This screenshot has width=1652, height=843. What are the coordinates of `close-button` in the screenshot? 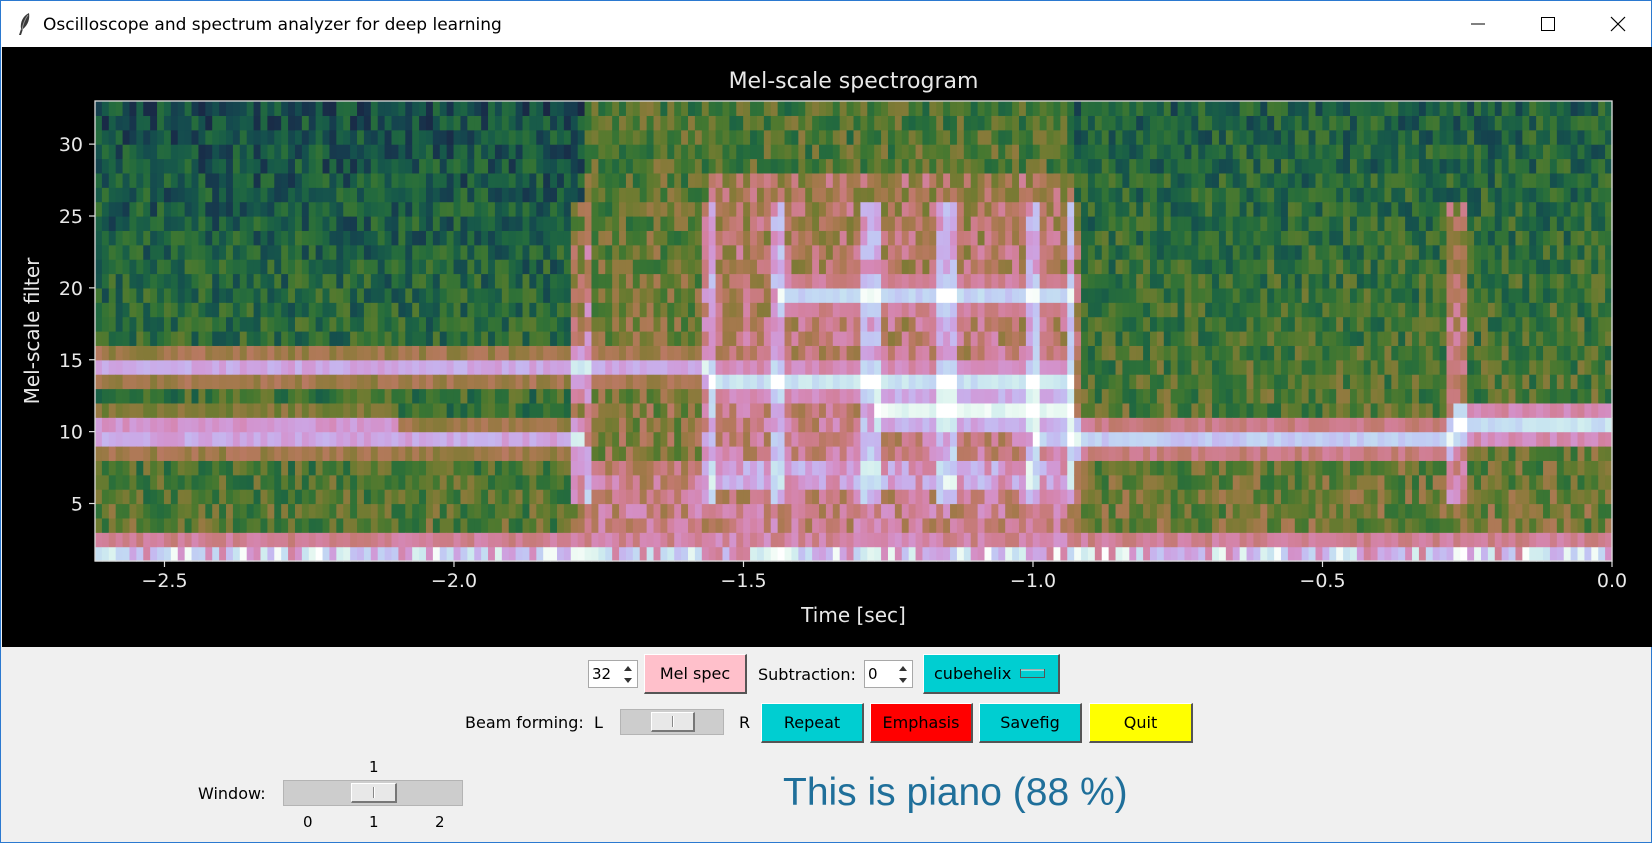 It's located at (1617, 24).